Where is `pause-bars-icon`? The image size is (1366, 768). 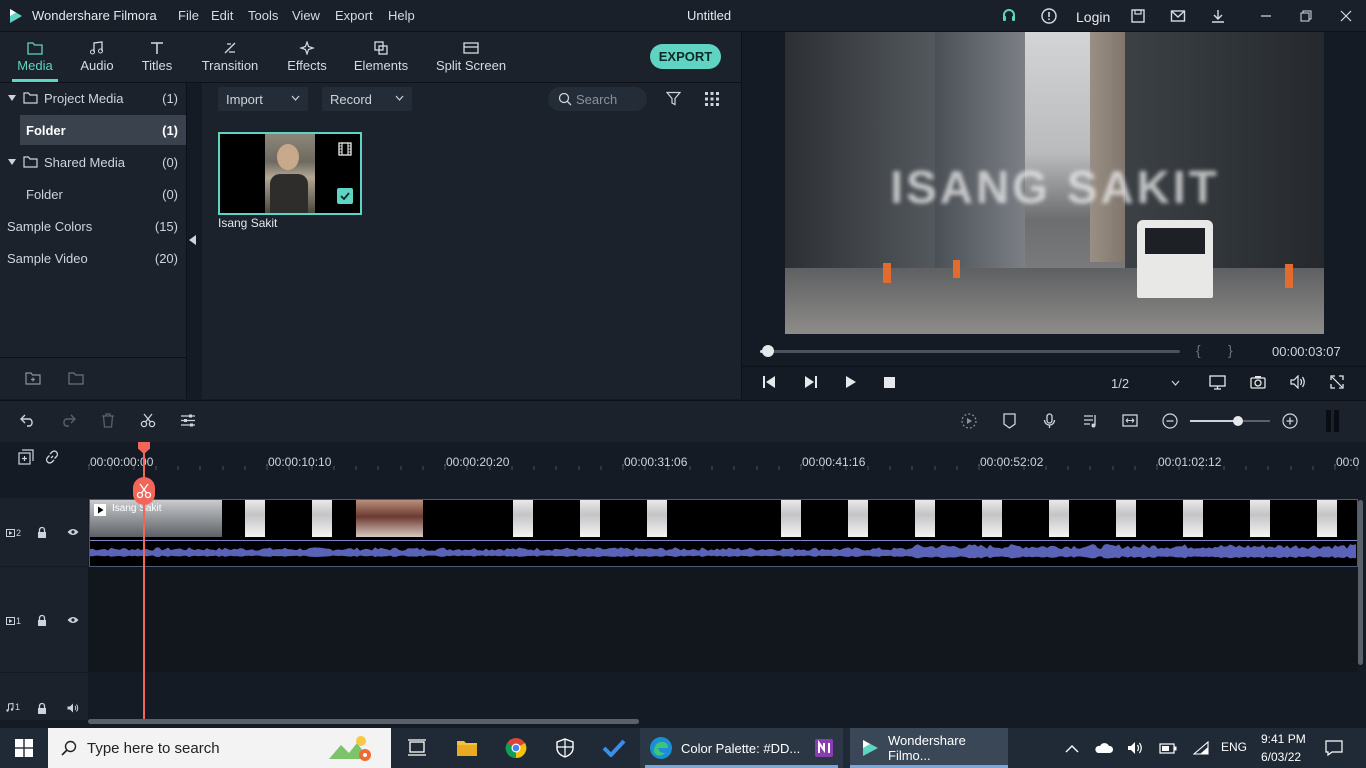 pause-bars-icon is located at coordinates (1333, 421).